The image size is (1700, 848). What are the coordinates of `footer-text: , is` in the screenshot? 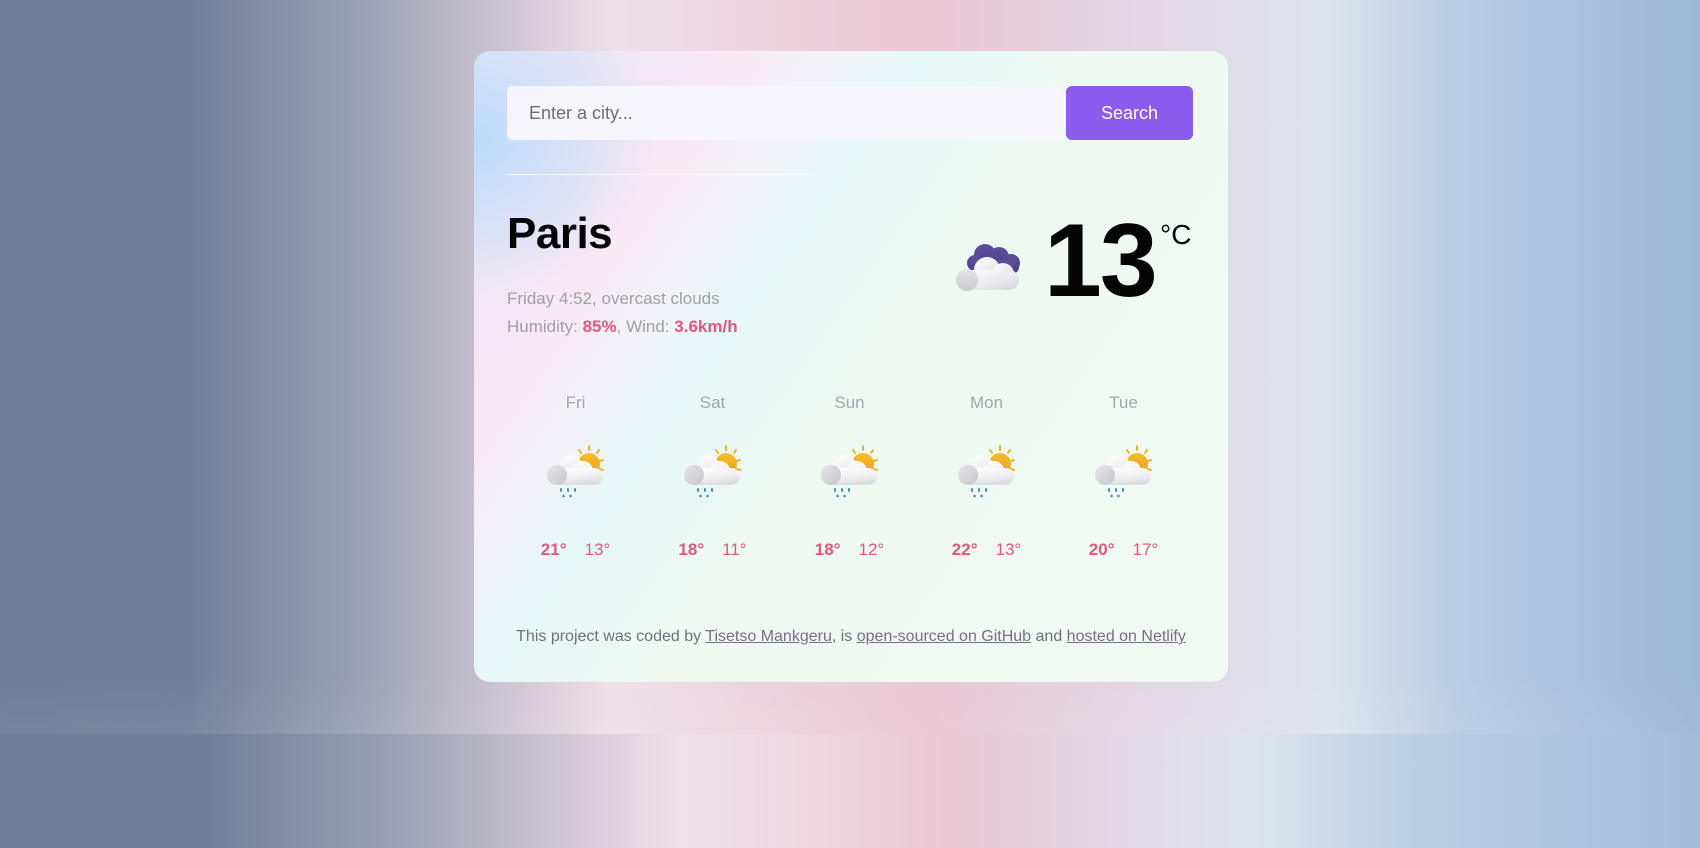 It's located at (844, 636).